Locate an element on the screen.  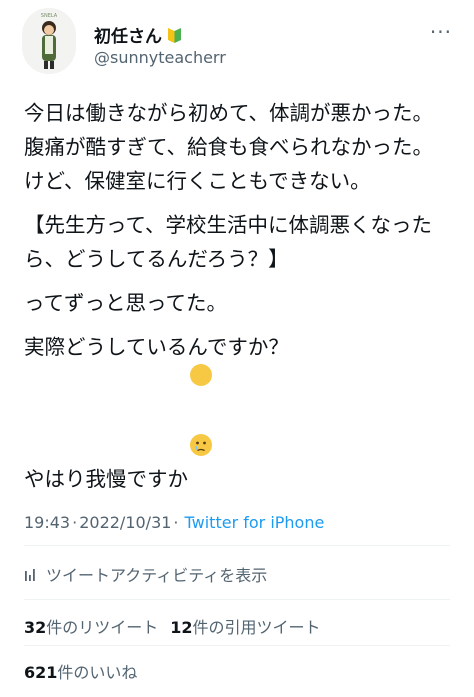
tweet-line: ってずっと思ってた。 is located at coordinates (125, 303).